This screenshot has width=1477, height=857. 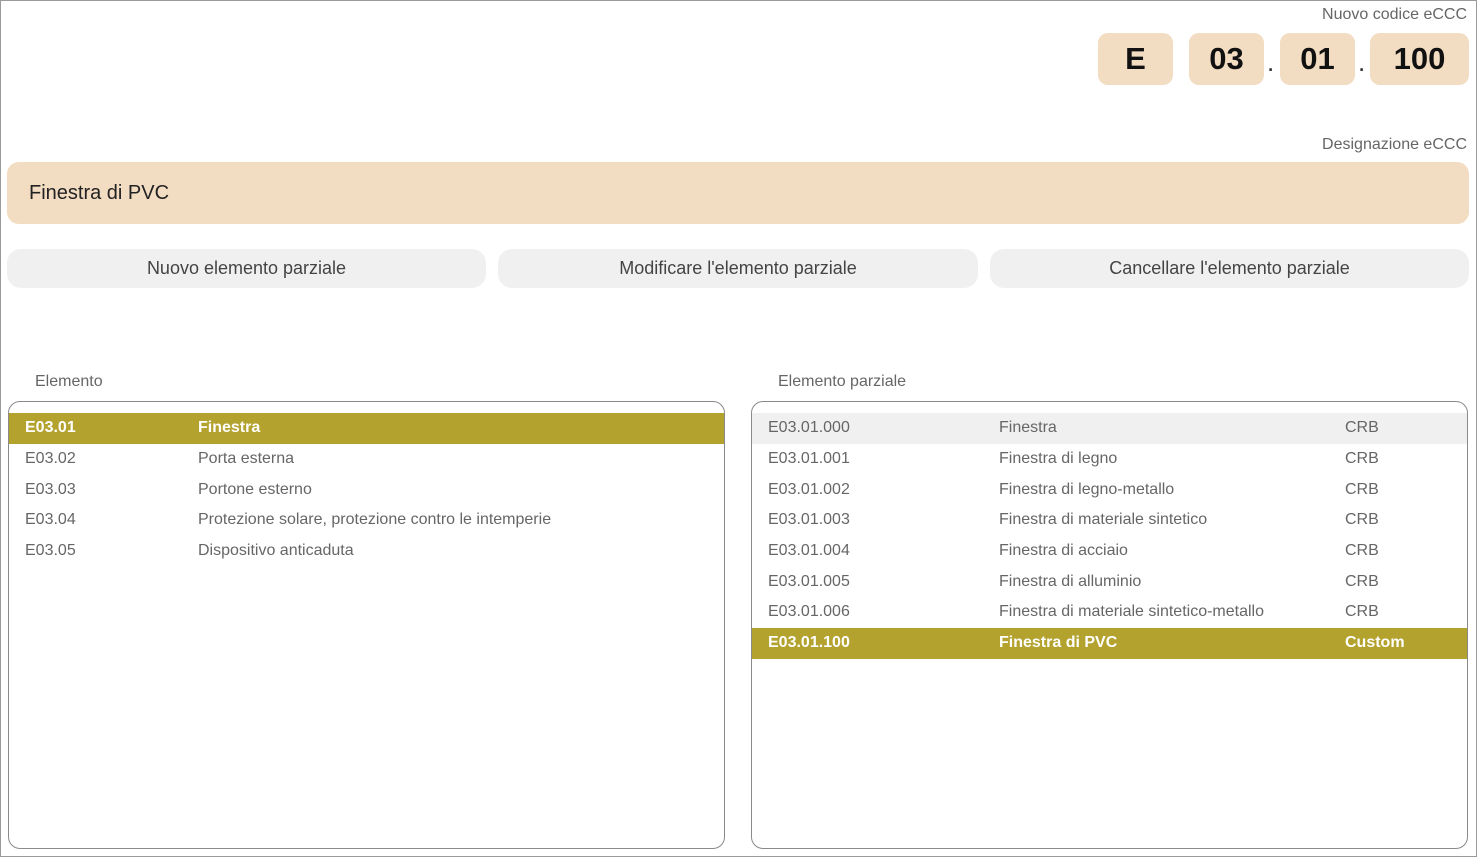 I want to click on designation-label: Designazione eCCC, so click(x=1394, y=144).